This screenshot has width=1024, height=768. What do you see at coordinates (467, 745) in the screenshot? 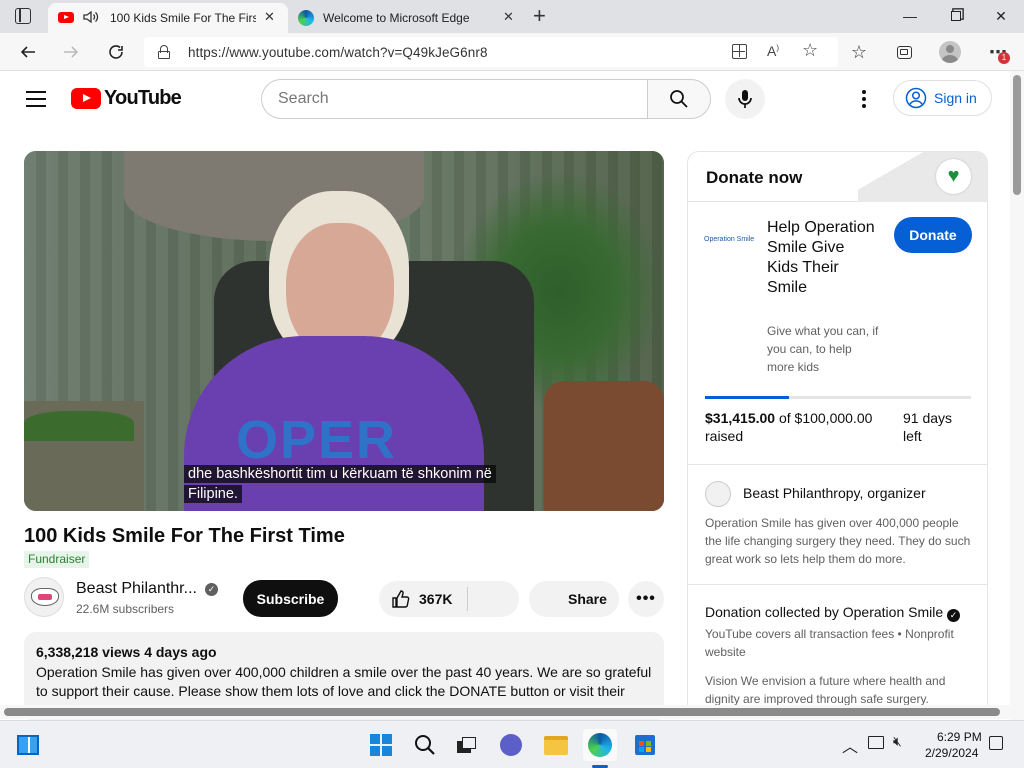
I see `task-view-icon` at bounding box center [467, 745].